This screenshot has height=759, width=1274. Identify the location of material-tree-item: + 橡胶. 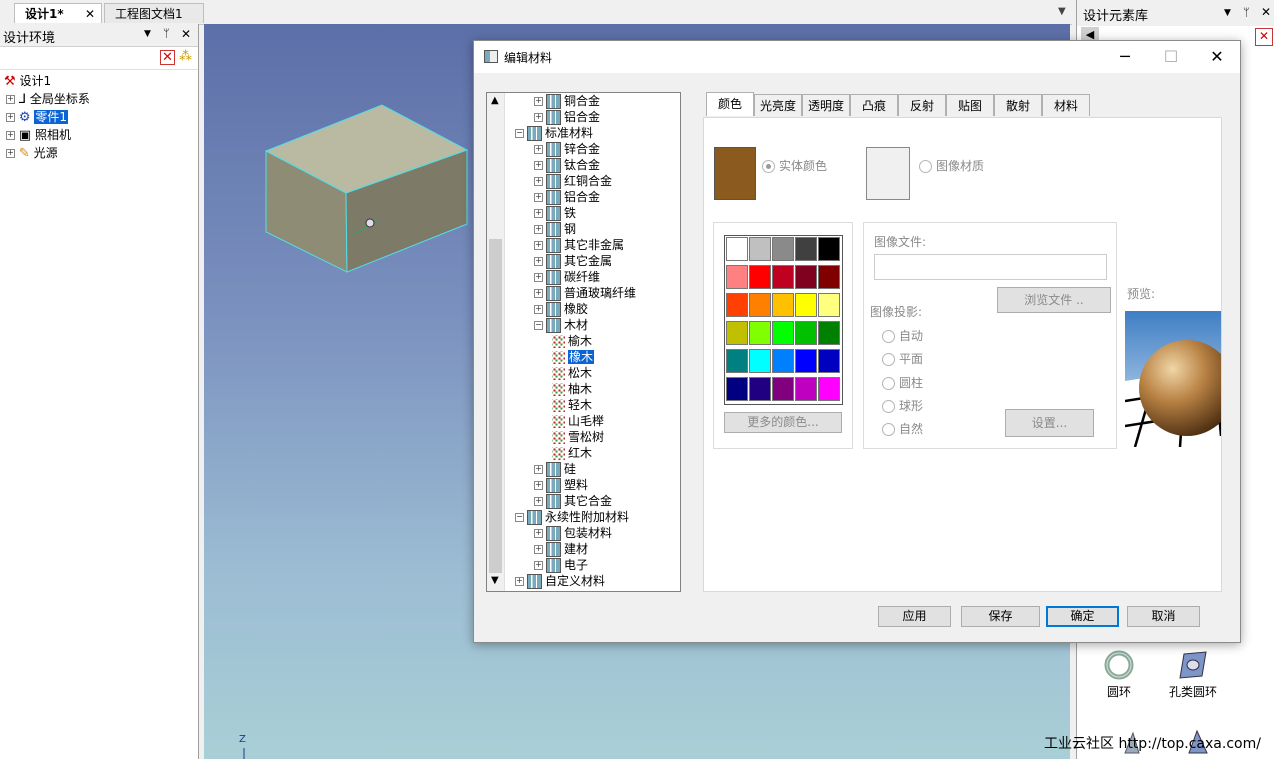
(561, 309).